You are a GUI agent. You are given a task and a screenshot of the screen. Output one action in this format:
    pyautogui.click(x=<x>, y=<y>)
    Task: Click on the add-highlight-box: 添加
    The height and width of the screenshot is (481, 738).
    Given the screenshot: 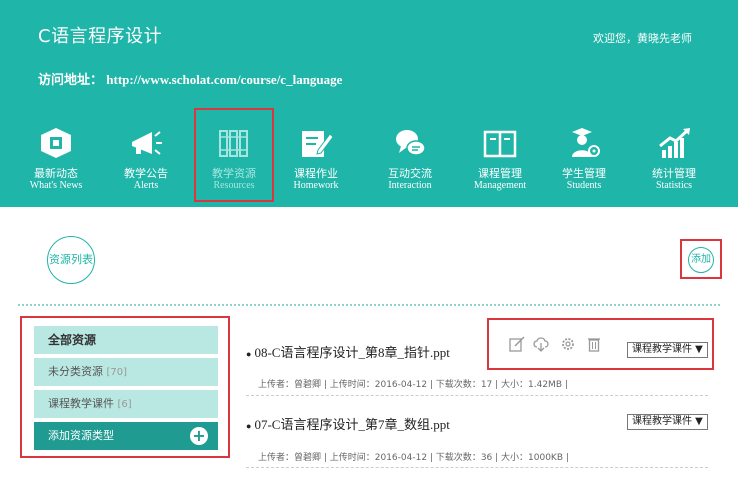 What is the action you would take?
    pyautogui.click(x=701, y=259)
    